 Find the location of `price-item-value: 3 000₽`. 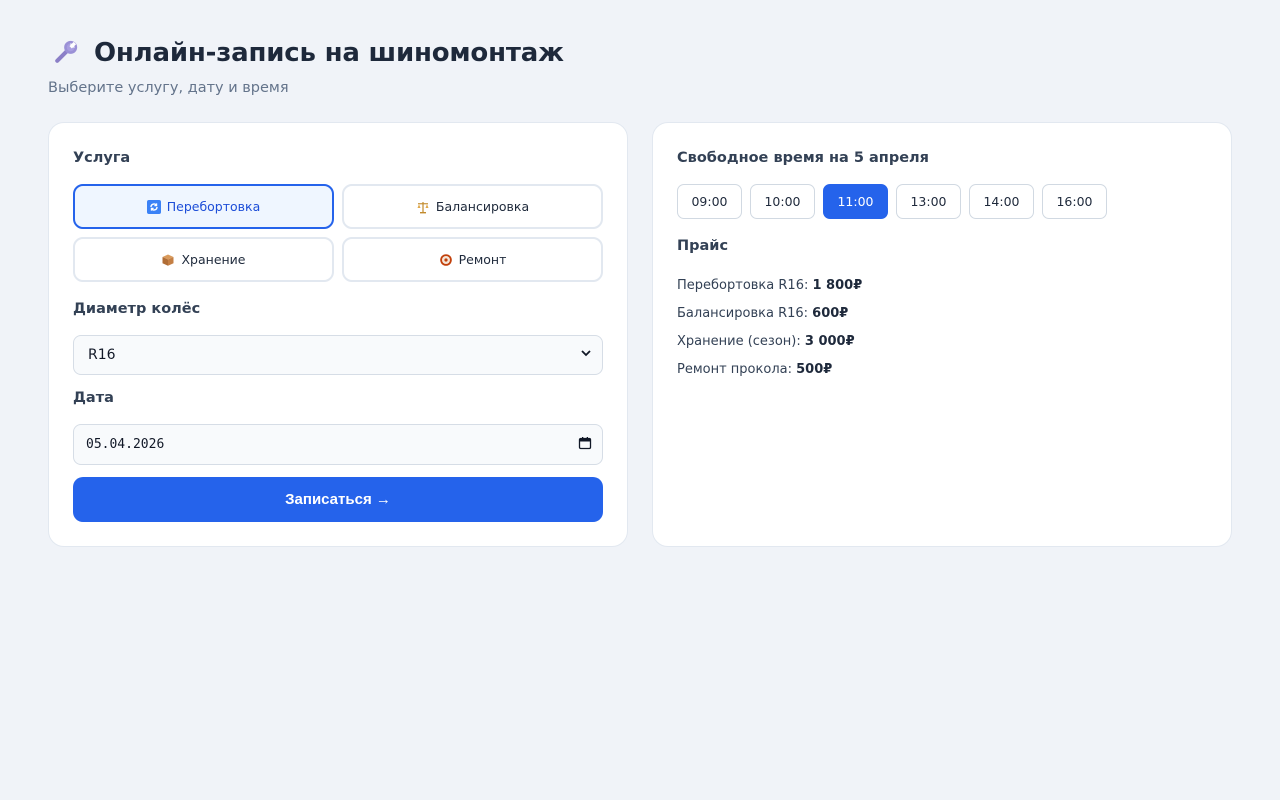

price-item-value: 3 000₽ is located at coordinates (829, 341).